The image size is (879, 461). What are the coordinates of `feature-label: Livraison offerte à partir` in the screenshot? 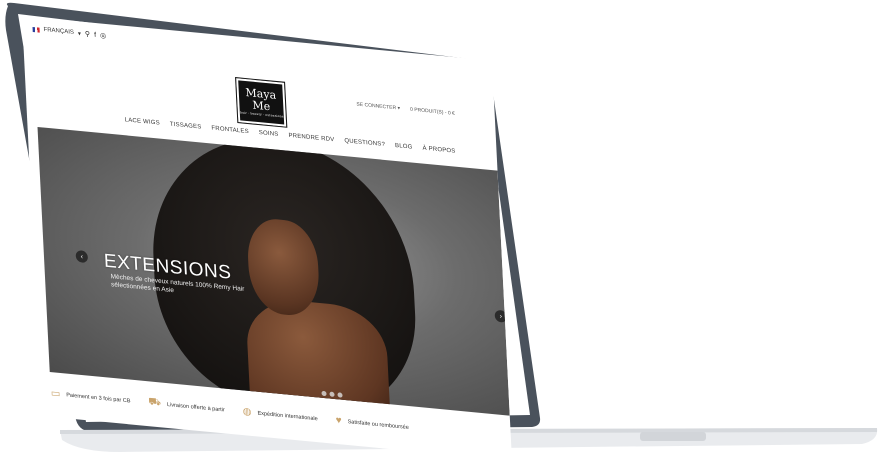 It's located at (195, 407).